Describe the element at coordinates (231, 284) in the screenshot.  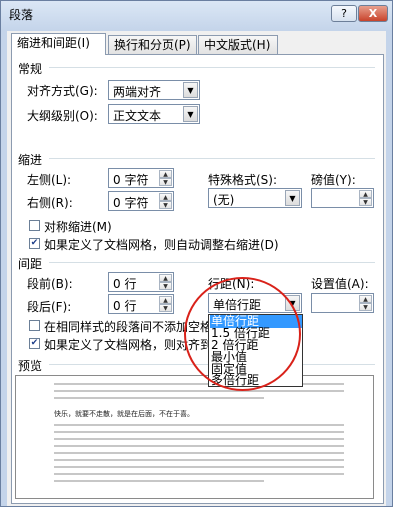
I see `line-spacing-label: 行距(N):` at that location.